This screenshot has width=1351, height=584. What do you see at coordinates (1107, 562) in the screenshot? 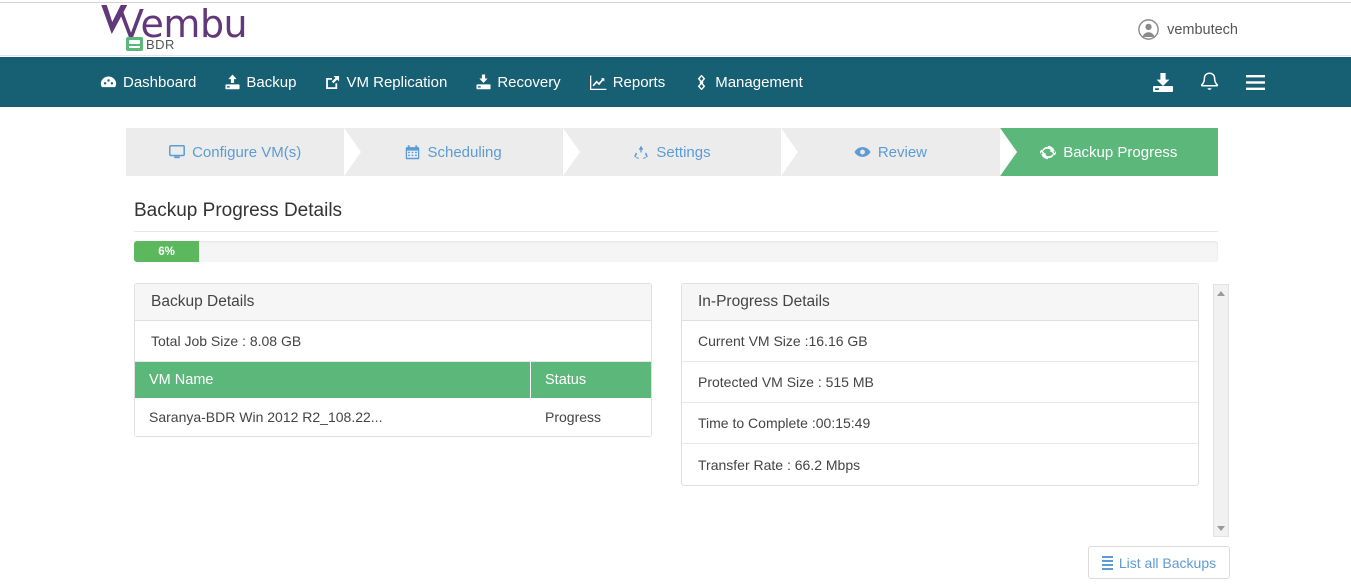
I see `list-icon` at bounding box center [1107, 562].